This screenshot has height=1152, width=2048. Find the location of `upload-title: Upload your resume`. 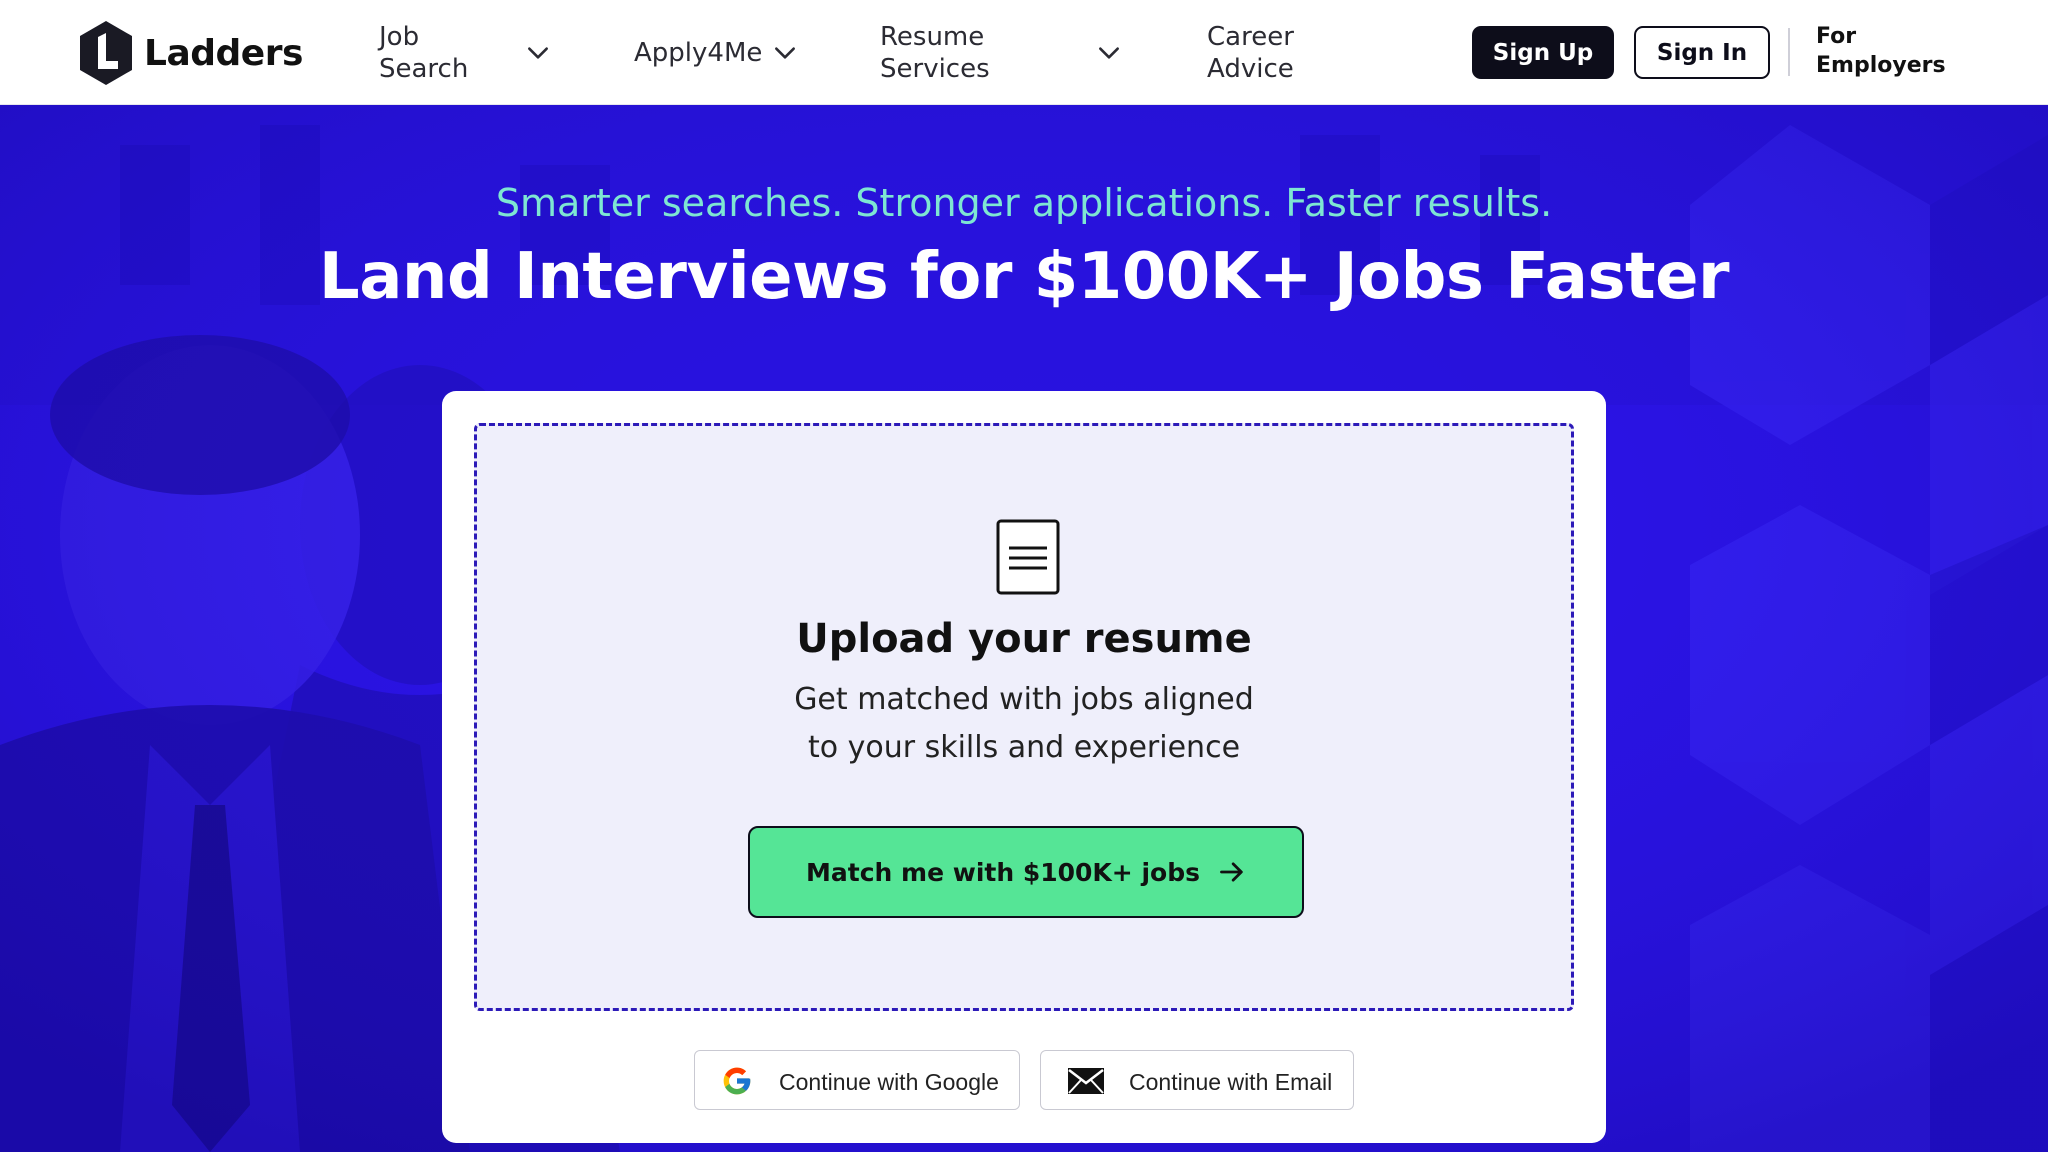

upload-title: Upload your resume is located at coordinates (1024, 639).